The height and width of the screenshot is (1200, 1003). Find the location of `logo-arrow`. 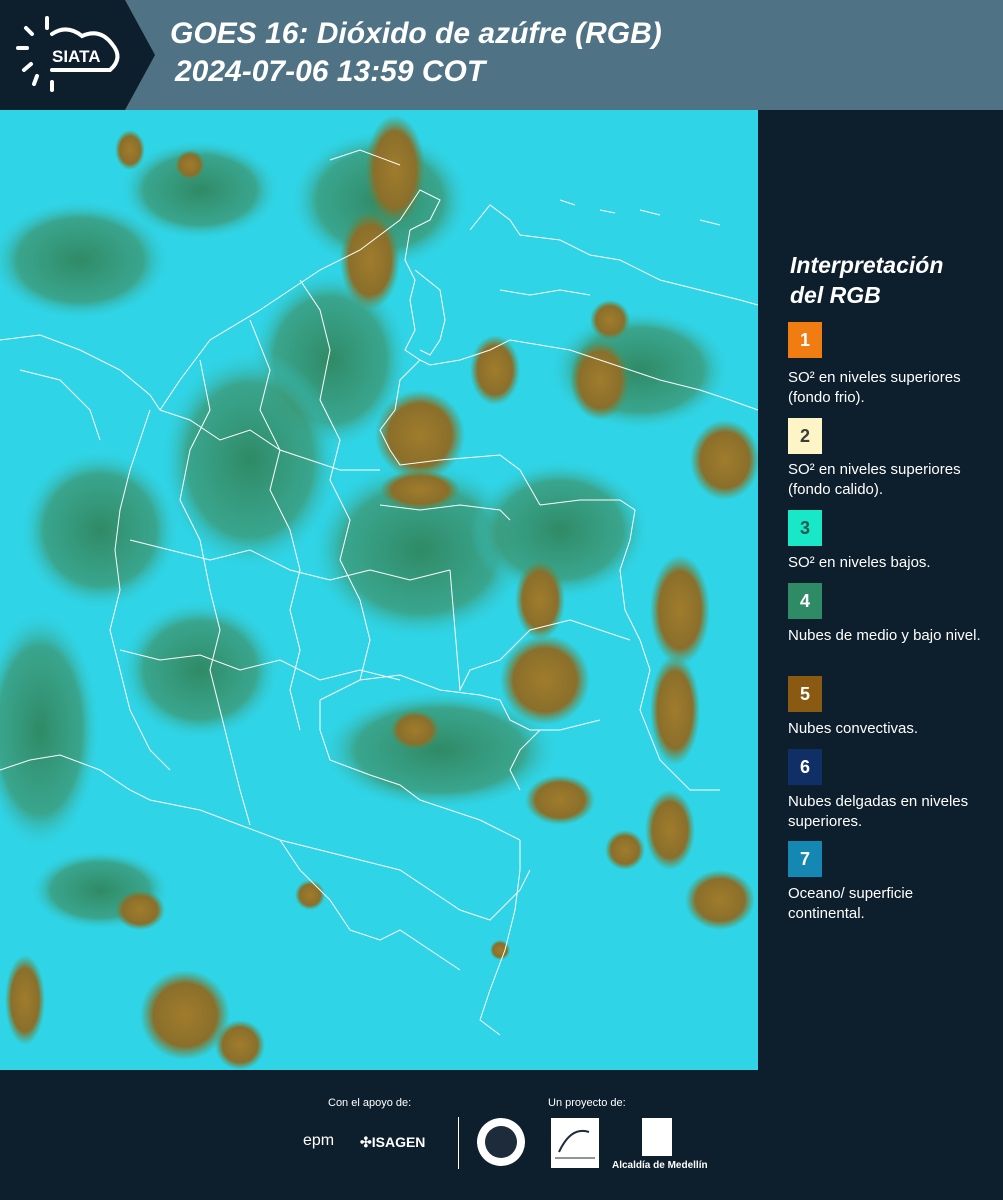

logo-arrow is located at coordinates (140, 55).